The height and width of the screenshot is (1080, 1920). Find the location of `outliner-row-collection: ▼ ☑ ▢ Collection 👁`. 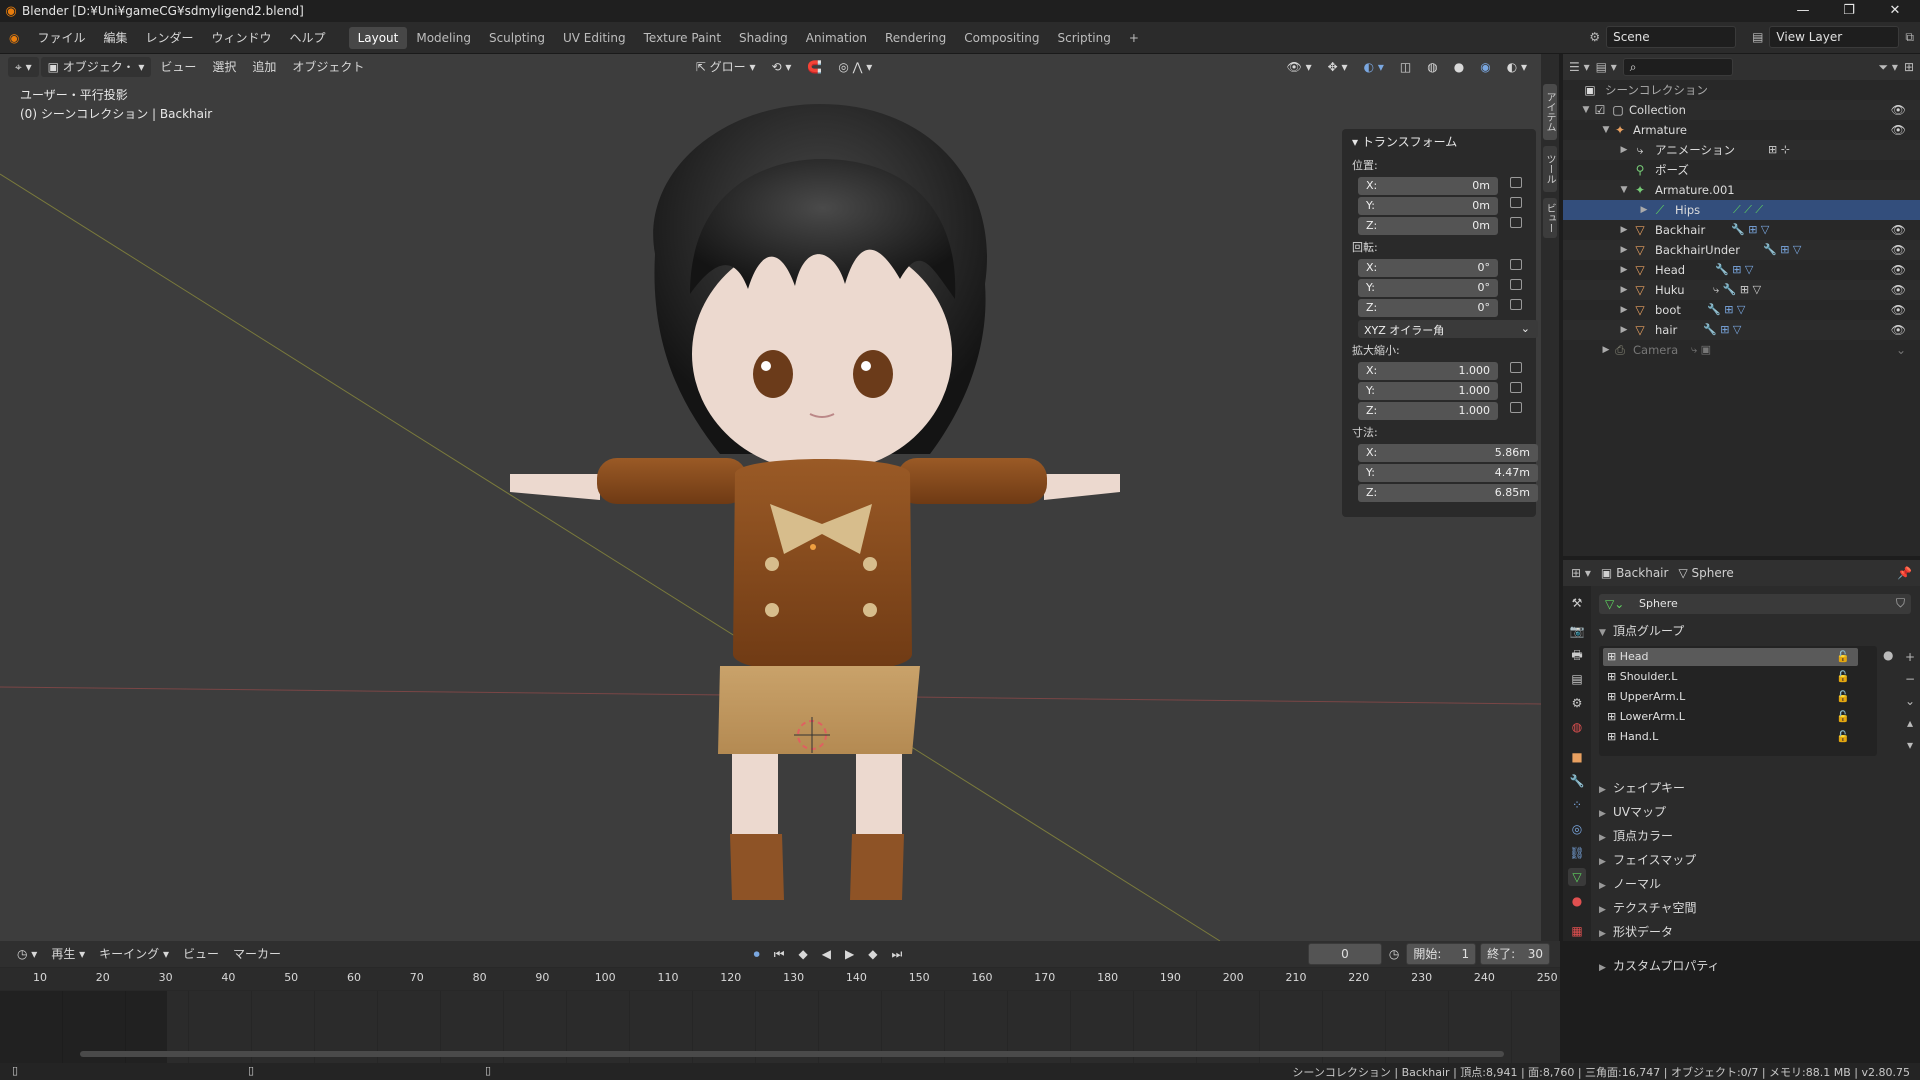

outliner-row-collection: ▼ ☑ ▢ Collection 👁 is located at coordinates (1741, 110).